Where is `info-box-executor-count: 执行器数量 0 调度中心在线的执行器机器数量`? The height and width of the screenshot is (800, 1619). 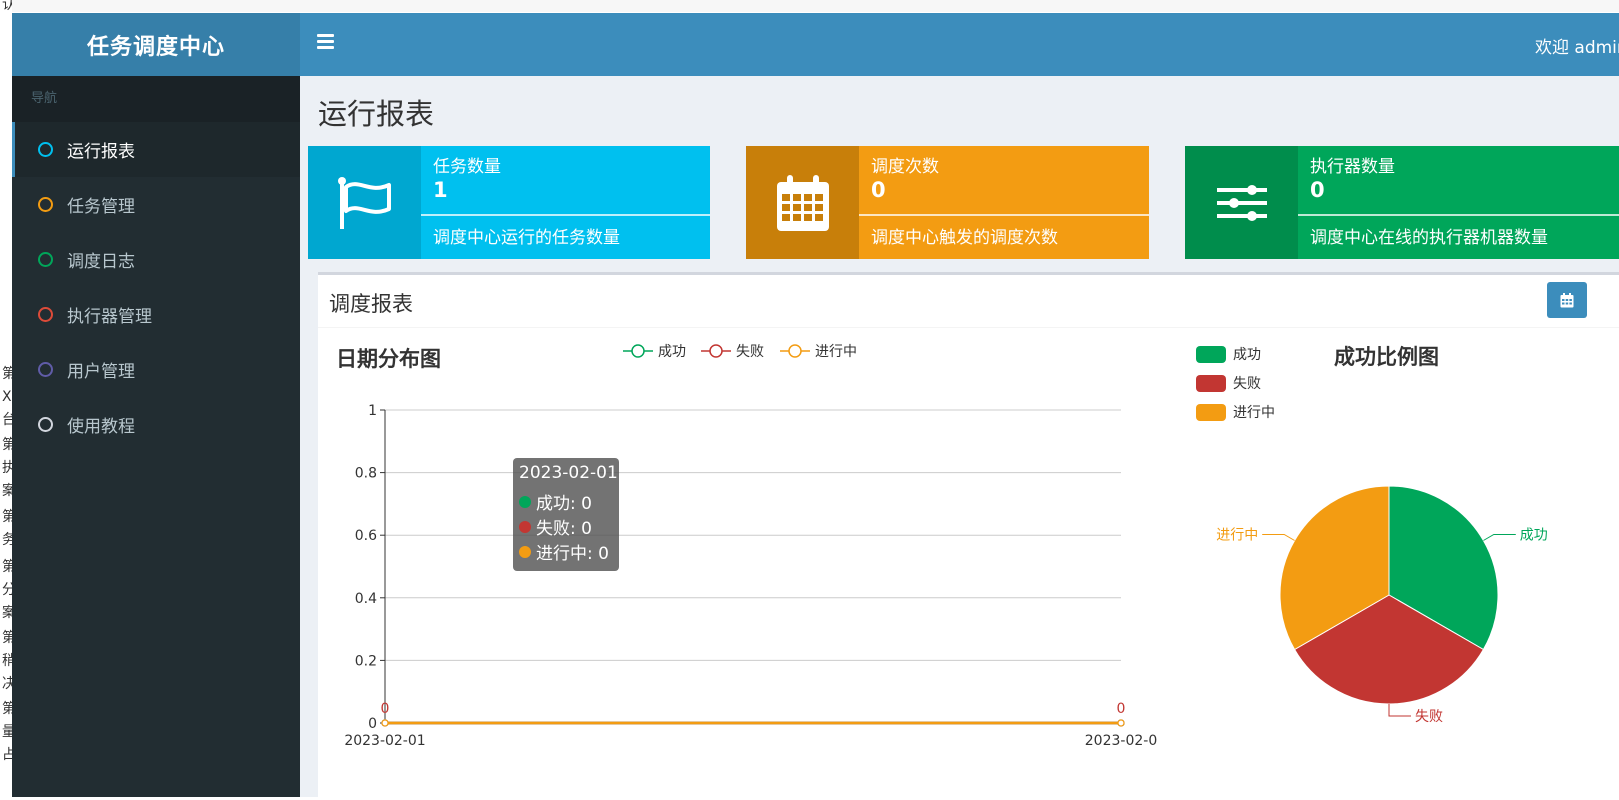
info-box-executor-count: 执行器数量 0 调度中心在线的执行器机器数量 is located at coordinates (1402, 202).